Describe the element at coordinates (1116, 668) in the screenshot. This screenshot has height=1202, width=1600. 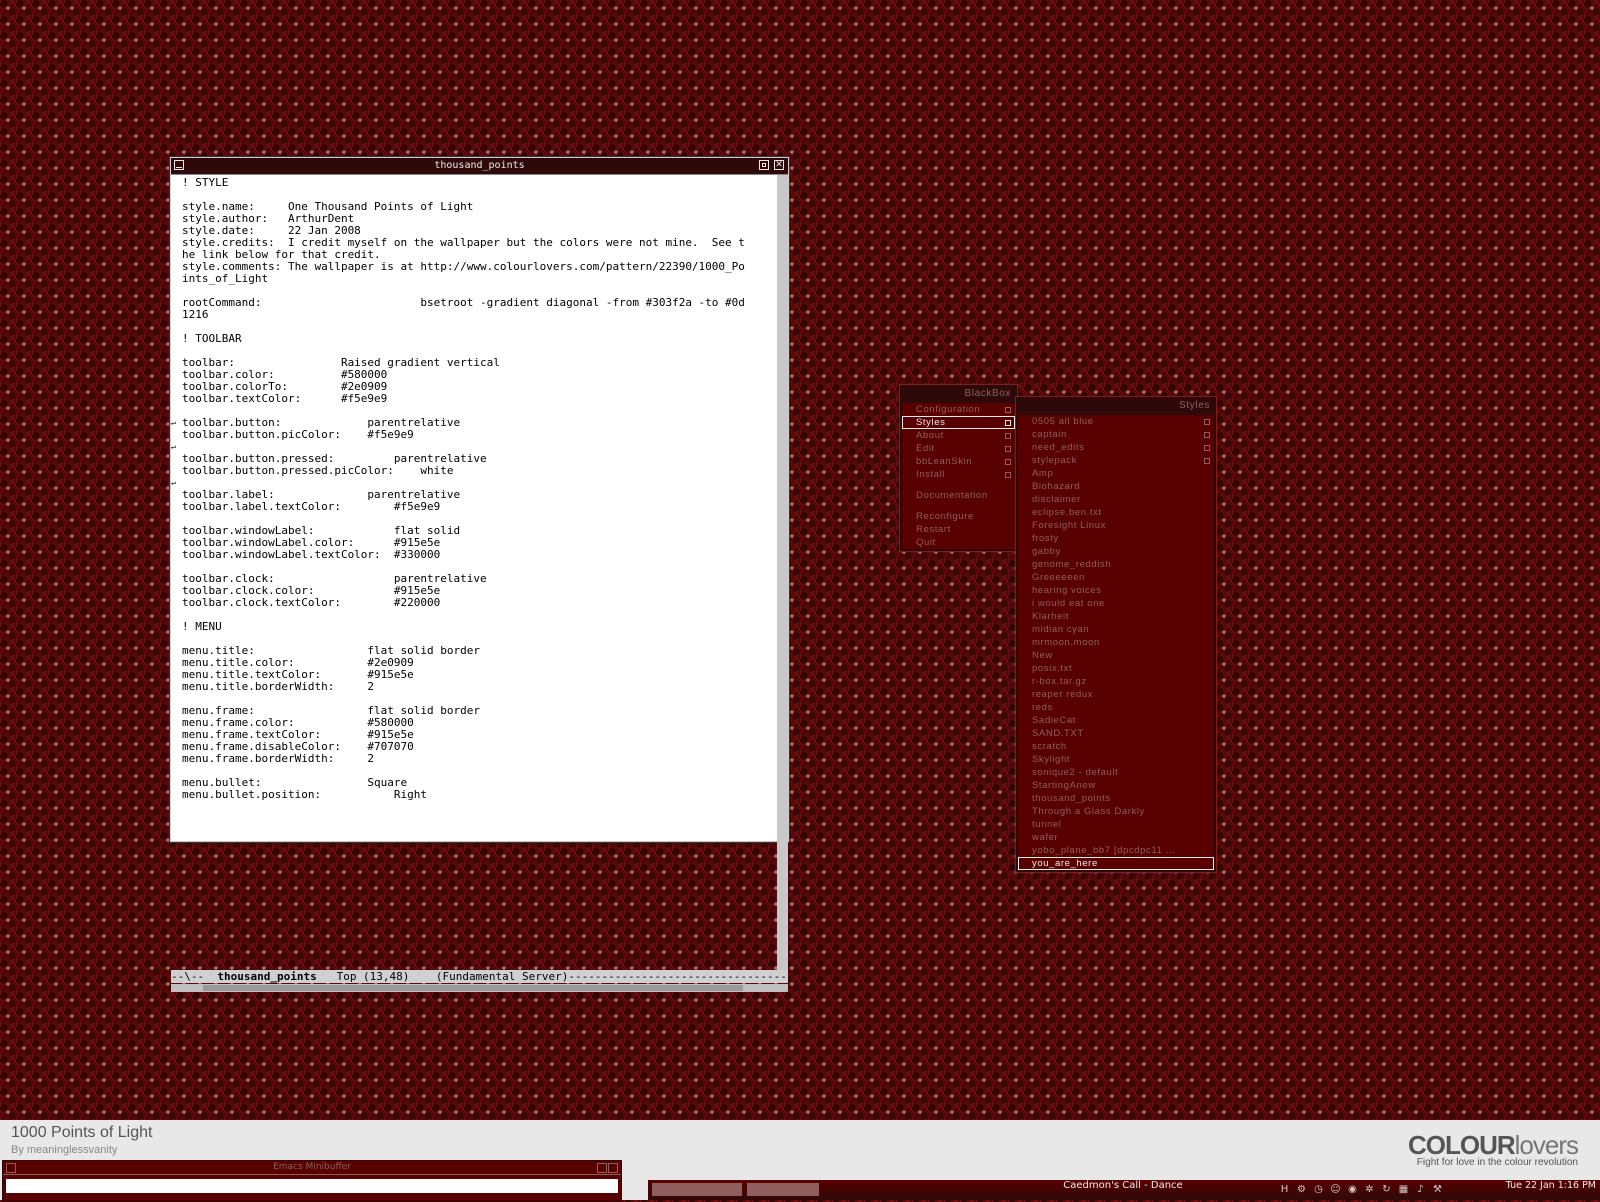
I see `styles-menu-item: posix.txt` at that location.